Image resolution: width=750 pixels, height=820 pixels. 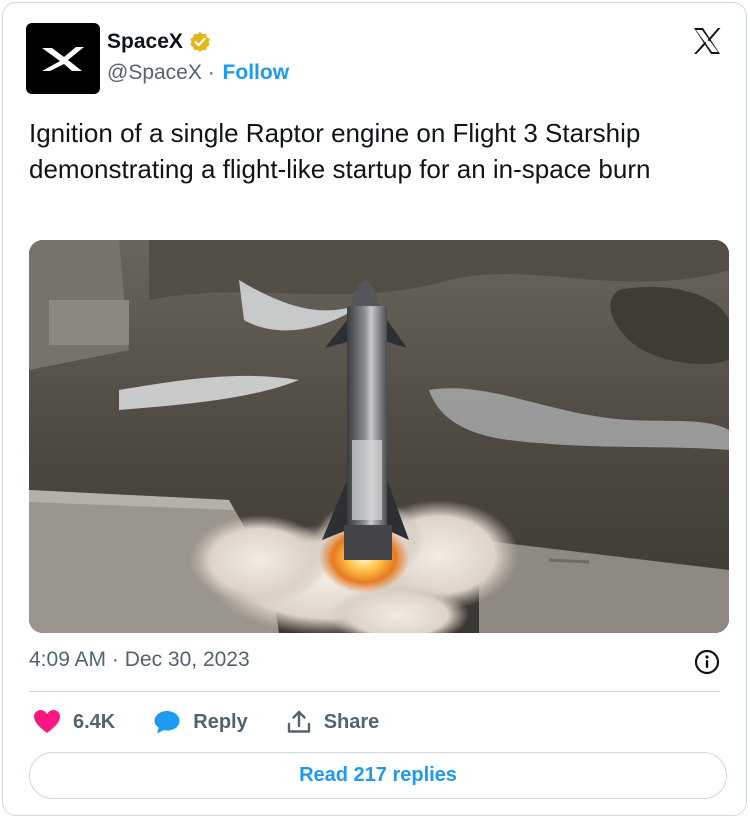 What do you see at coordinates (94, 721) in the screenshot?
I see `like-count: 6.4K` at bounding box center [94, 721].